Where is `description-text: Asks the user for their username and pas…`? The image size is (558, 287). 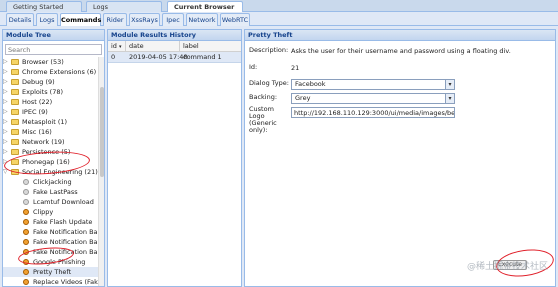 description-text: Asks the user for their username and pas… is located at coordinates (401, 51).